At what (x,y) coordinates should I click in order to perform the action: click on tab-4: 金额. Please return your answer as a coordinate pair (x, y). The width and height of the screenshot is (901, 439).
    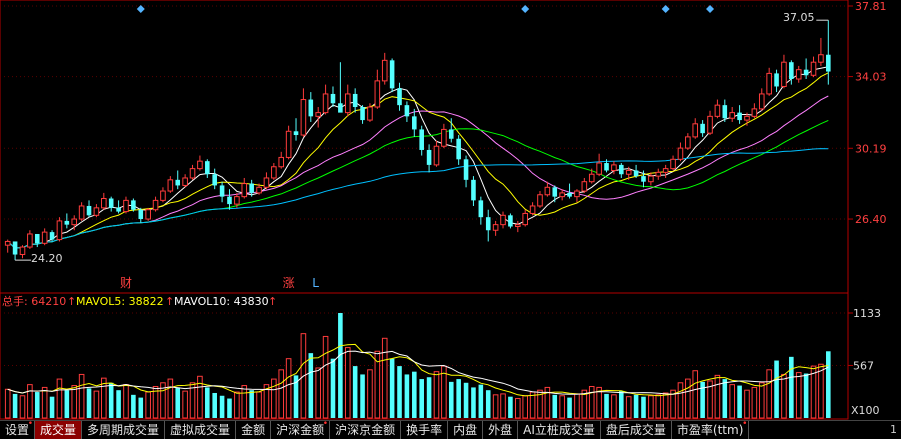
    Looking at the image, I should click on (254, 430).